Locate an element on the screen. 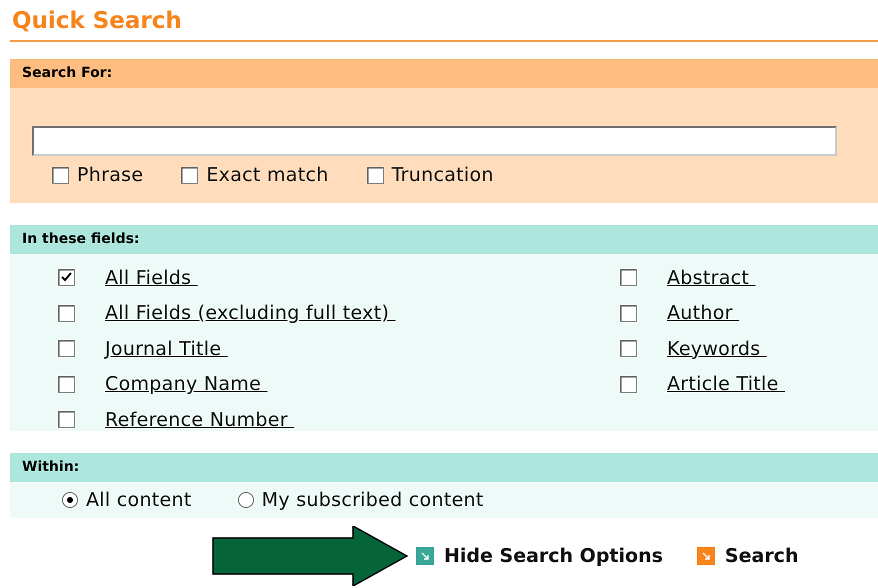 This screenshot has width=878, height=588. option-label: Exact match is located at coordinates (267, 175).